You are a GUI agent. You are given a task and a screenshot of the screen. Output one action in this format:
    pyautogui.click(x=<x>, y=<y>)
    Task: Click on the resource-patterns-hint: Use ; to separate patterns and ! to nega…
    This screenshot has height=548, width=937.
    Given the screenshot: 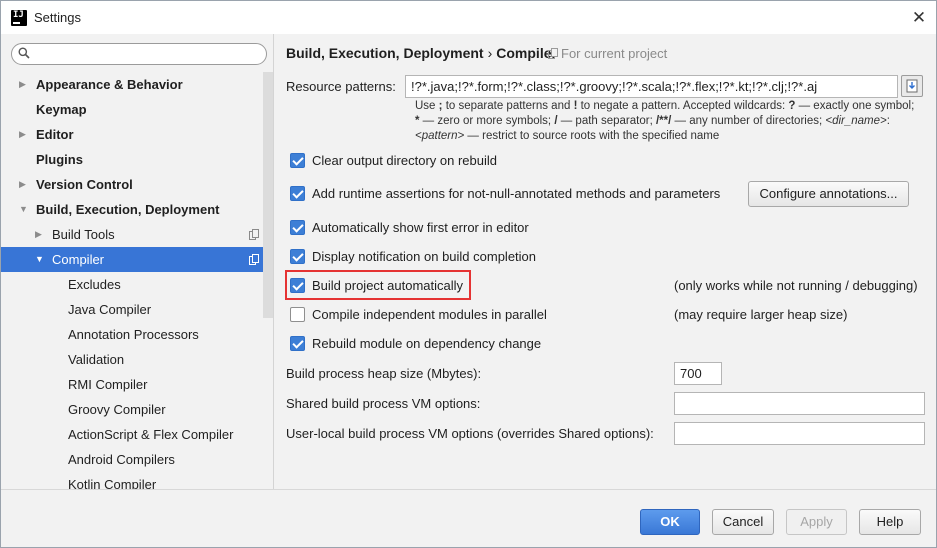 What is the action you would take?
    pyautogui.click(x=665, y=121)
    